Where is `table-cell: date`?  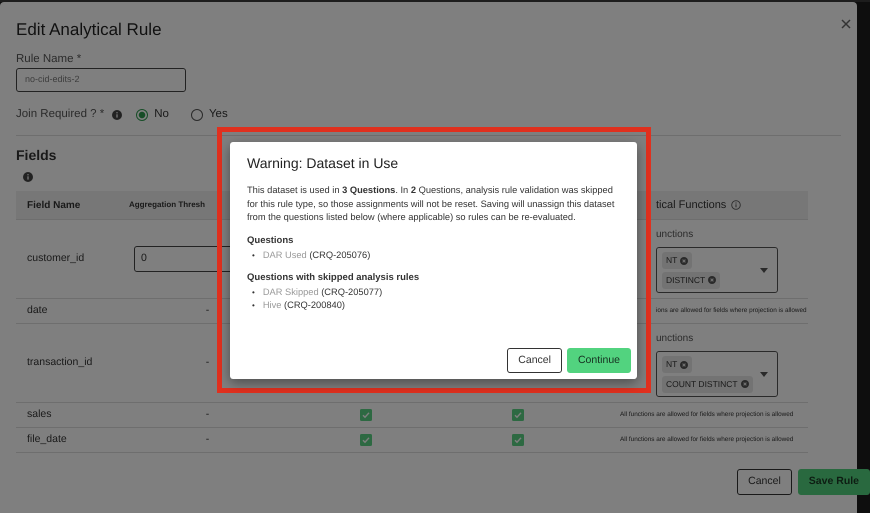
table-cell: date is located at coordinates (70, 311).